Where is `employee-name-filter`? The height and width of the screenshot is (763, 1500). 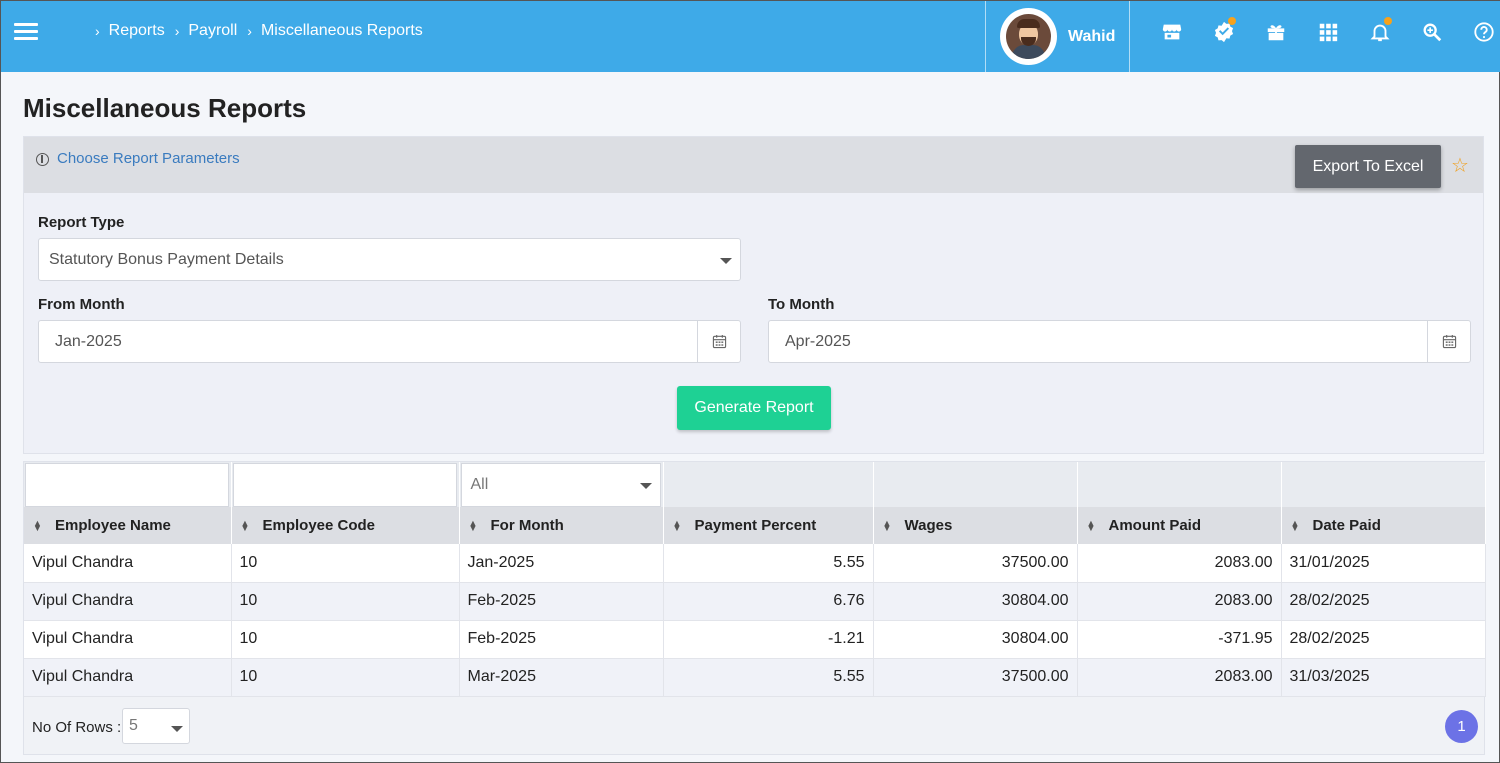
employee-name-filter is located at coordinates (127, 485).